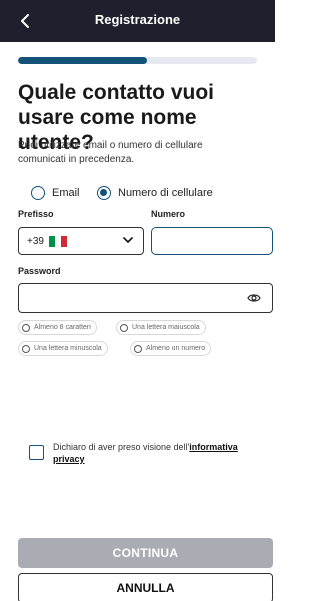 This screenshot has height=601, width=320. What do you see at coordinates (212, 241) in the screenshot?
I see `phone-number-input` at bounding box center [212, 241].